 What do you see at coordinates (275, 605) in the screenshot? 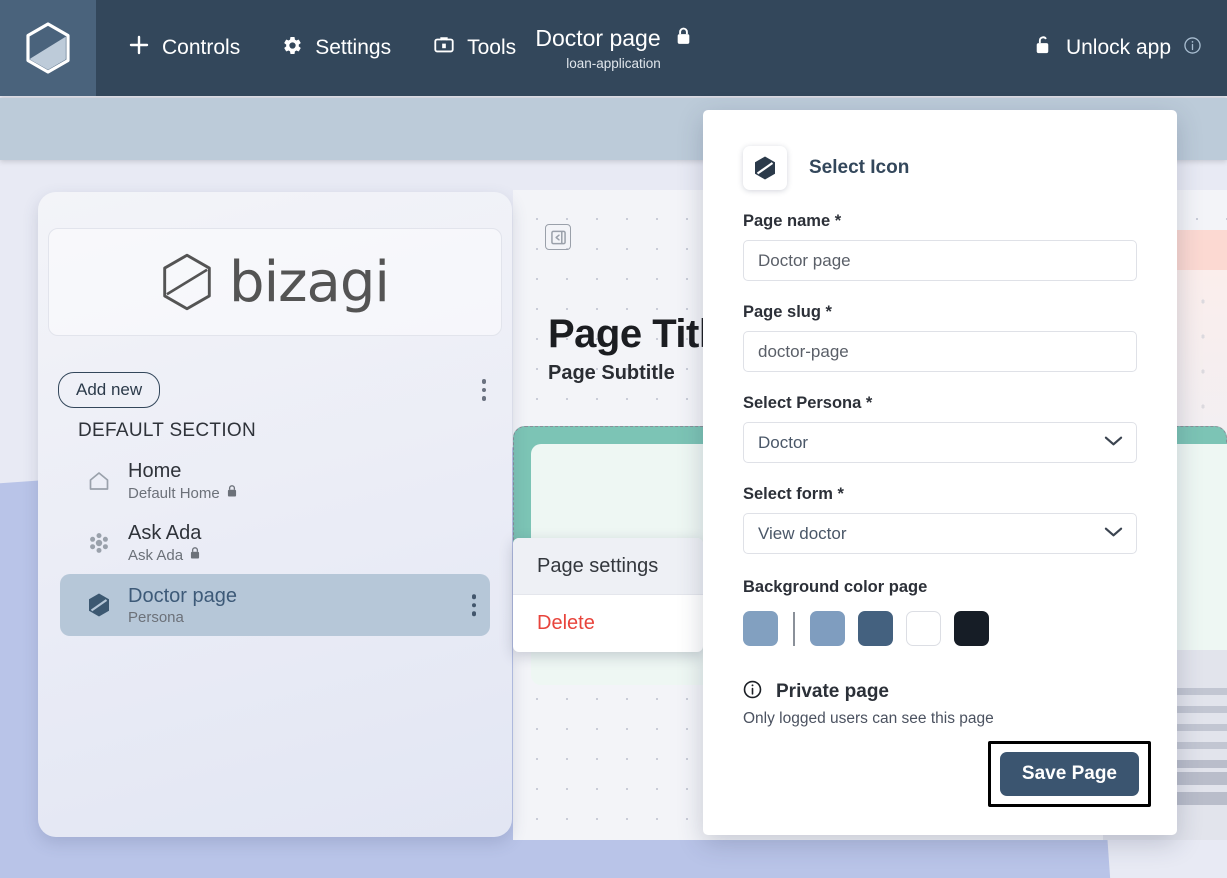
I see `sidebar-item-doctor-page: Doctor page Persona` at bounding box center [275, 605].